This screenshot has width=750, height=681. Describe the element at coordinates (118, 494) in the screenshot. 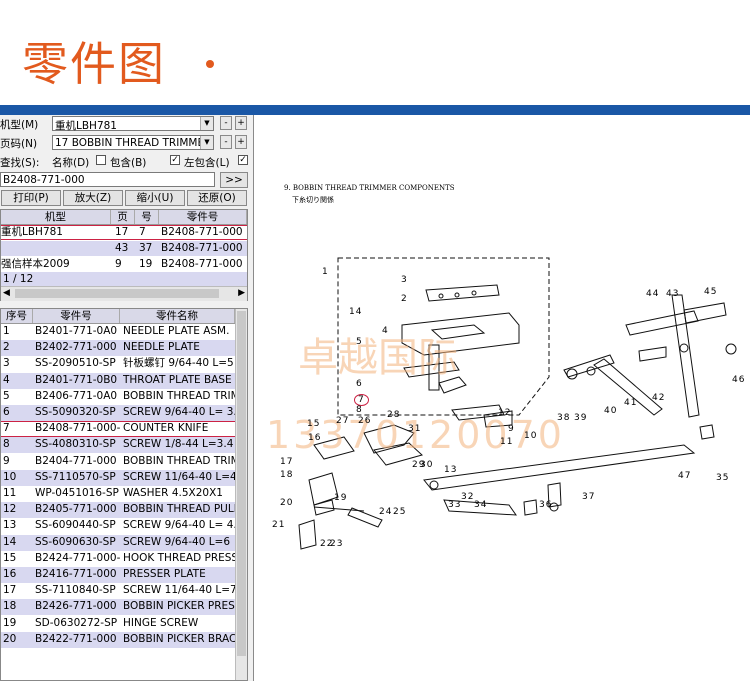

I see `table-row: 11 WP-0451016-SP WASHER 4.5X20X1` at that location.